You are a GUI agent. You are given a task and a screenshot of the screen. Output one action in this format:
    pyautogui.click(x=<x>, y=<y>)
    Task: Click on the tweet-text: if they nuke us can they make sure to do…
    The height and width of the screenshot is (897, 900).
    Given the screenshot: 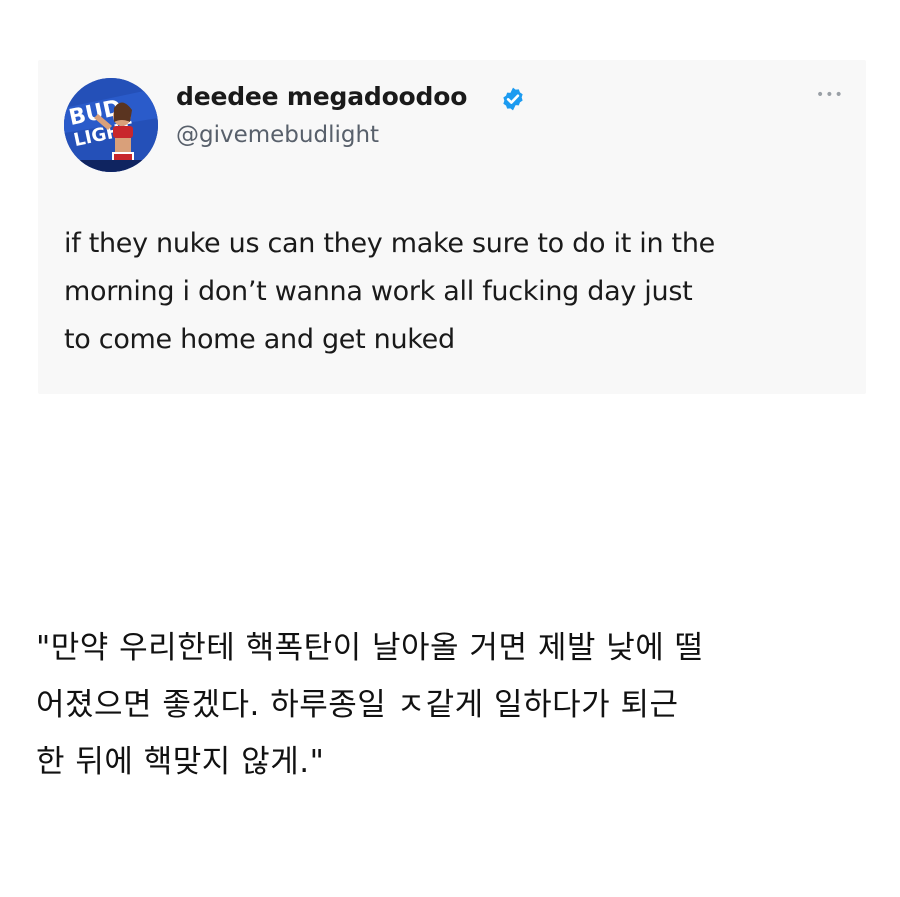 What is the action you would take?
    pyautogui.click(x=459, y=292)
    